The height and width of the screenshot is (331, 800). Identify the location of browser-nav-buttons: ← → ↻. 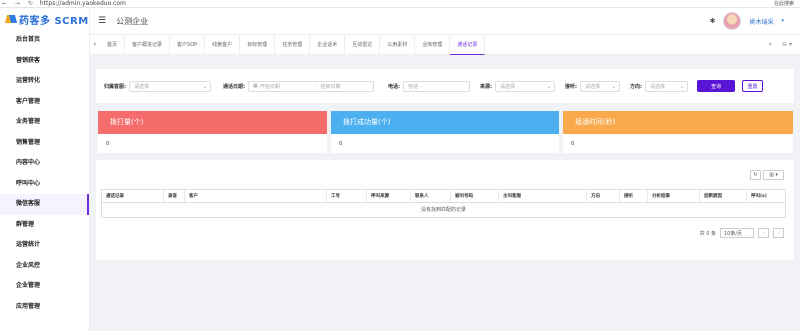
(19, 3).